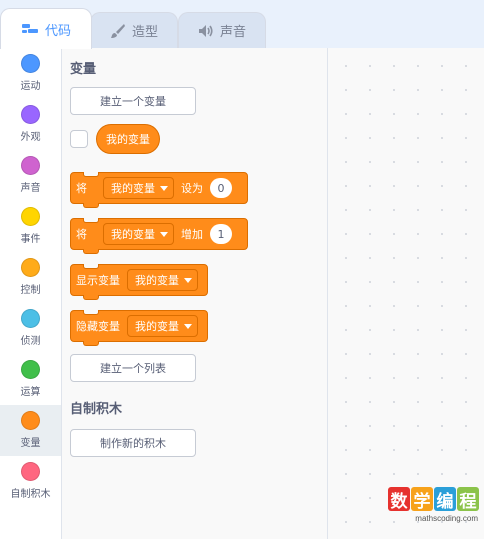 This screenshot has height=539, width=484. What do you see at coordinates (144, 32) in the screenshot?
I see `tab-costumes-label: 造型` at bounding box center [144, 32].